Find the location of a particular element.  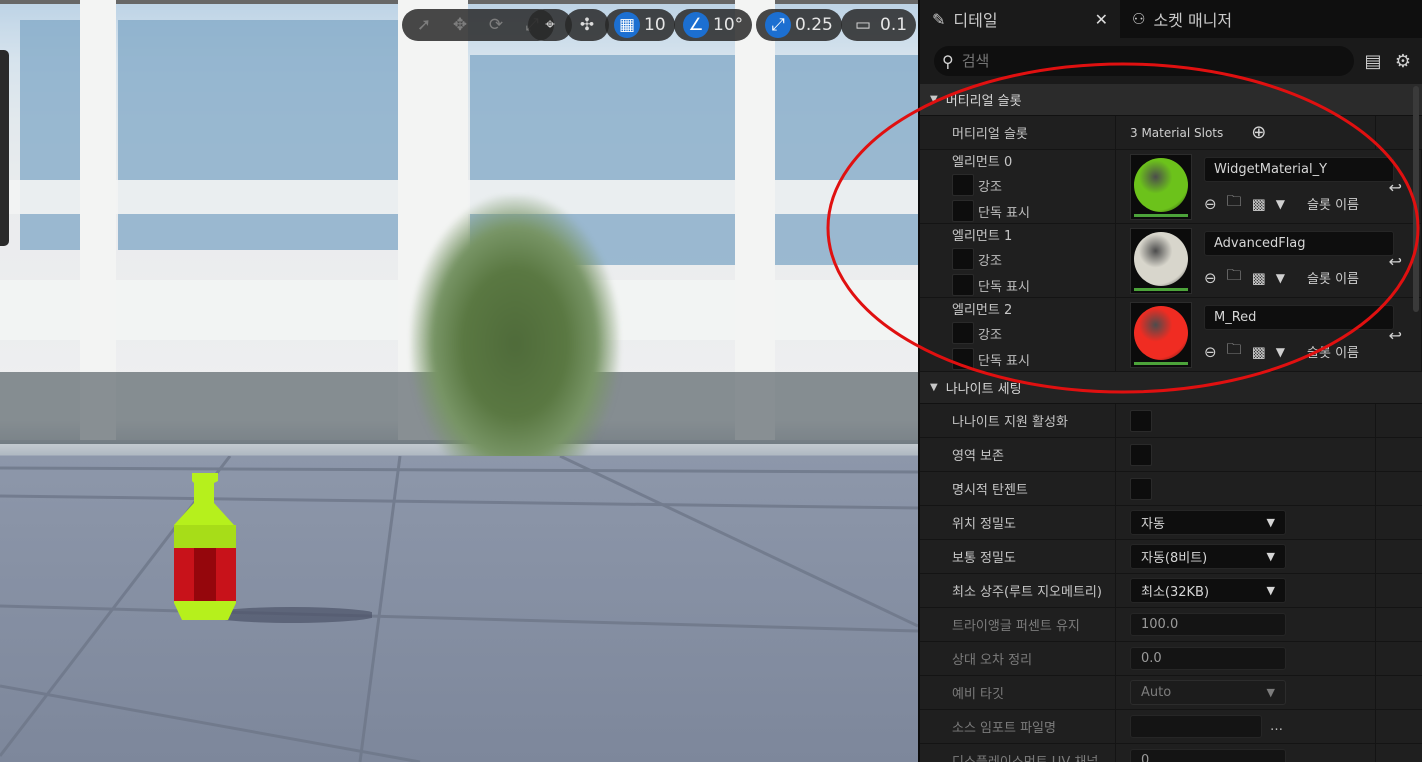

material-name-combo: WidgetMaterial_Y is located at coordinates (1299, 169).